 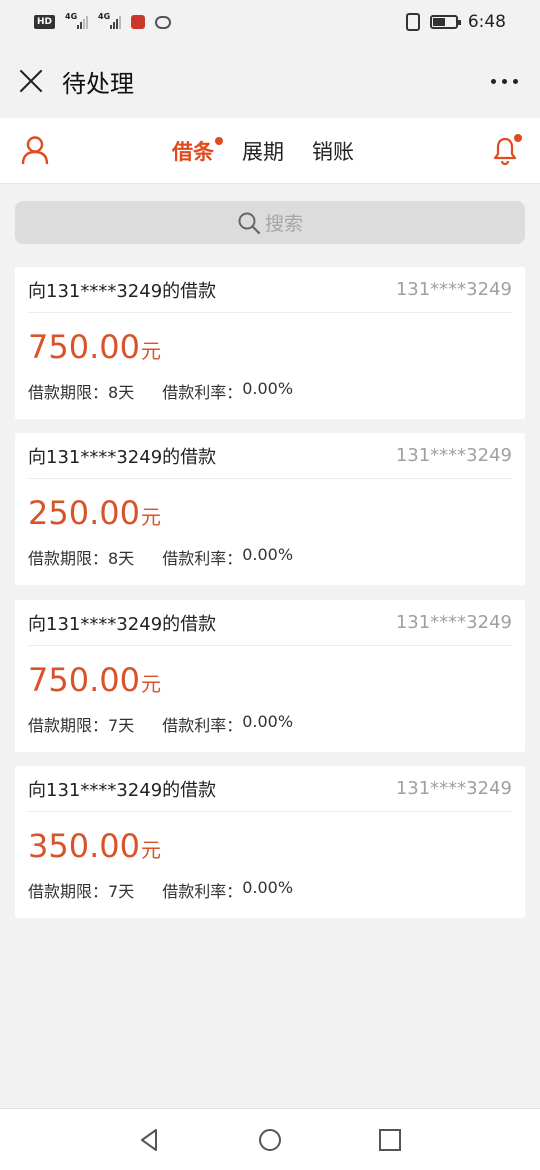 I want to click on bell-icon, so click(x=506, y=150).